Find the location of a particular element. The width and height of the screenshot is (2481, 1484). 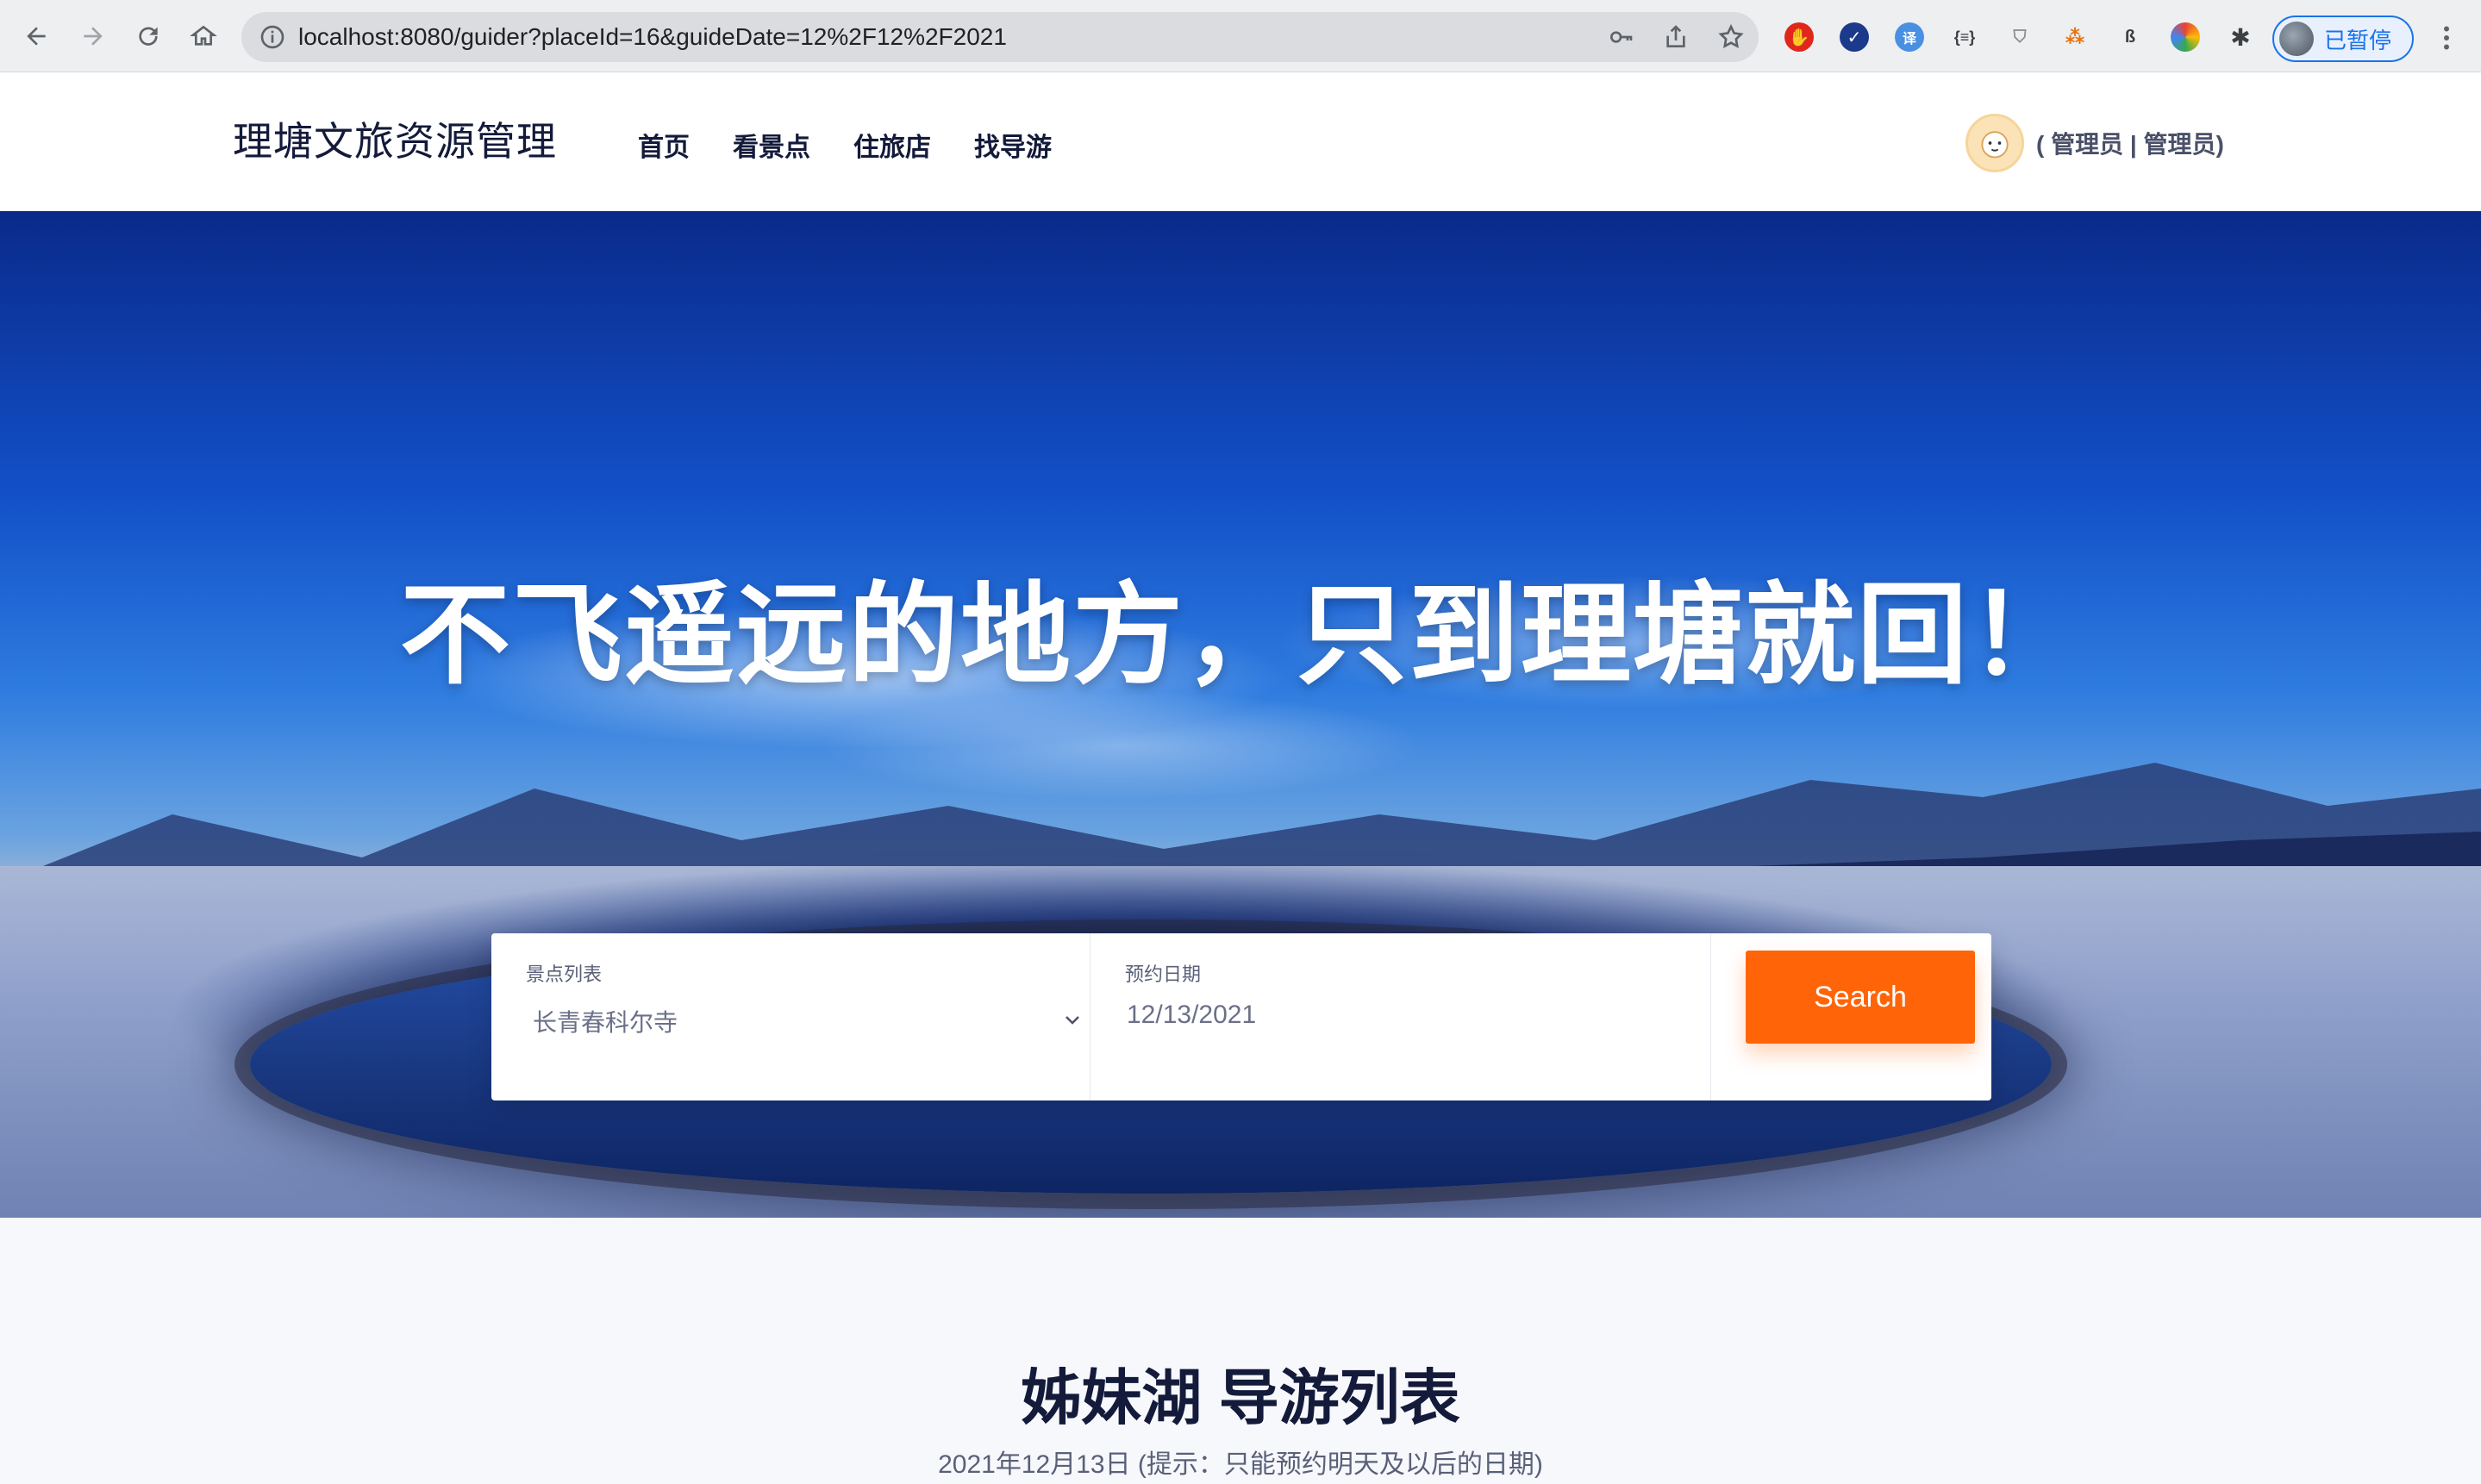

guide-list-subtitle: 2021年12月13日 (提示：只能预约明天及以后的日期) is located at coordinates (1240, 1465).